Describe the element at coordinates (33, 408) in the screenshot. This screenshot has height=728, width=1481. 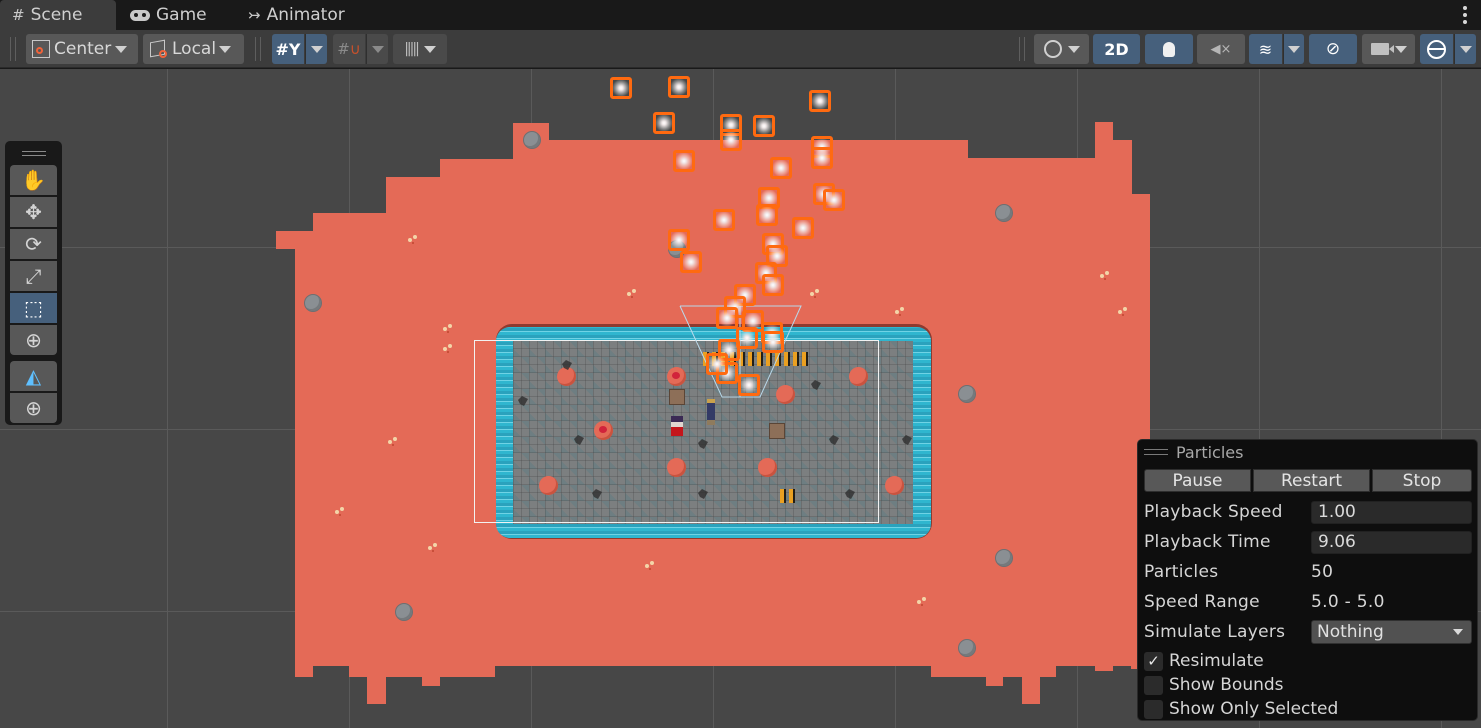
I see `custom-transform-tool-button: ⊕` at that location.